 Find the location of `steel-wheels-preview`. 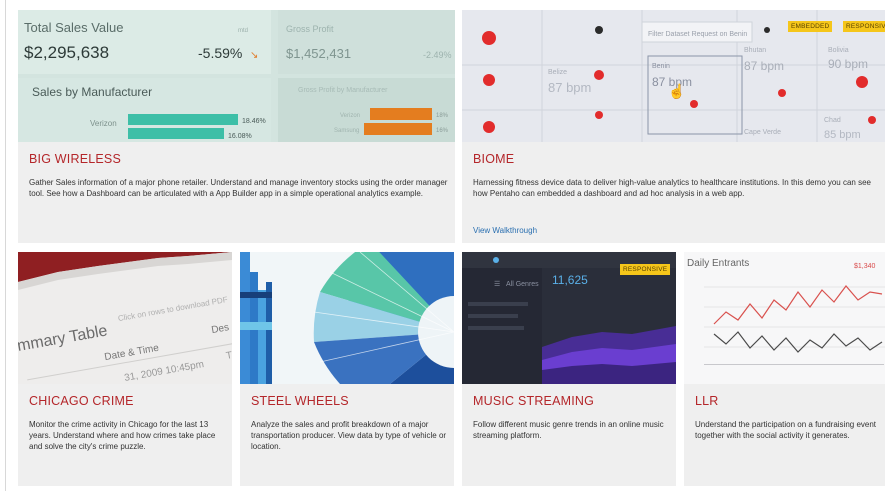

steel-wheels-preview is located at coordinates (347, 318).